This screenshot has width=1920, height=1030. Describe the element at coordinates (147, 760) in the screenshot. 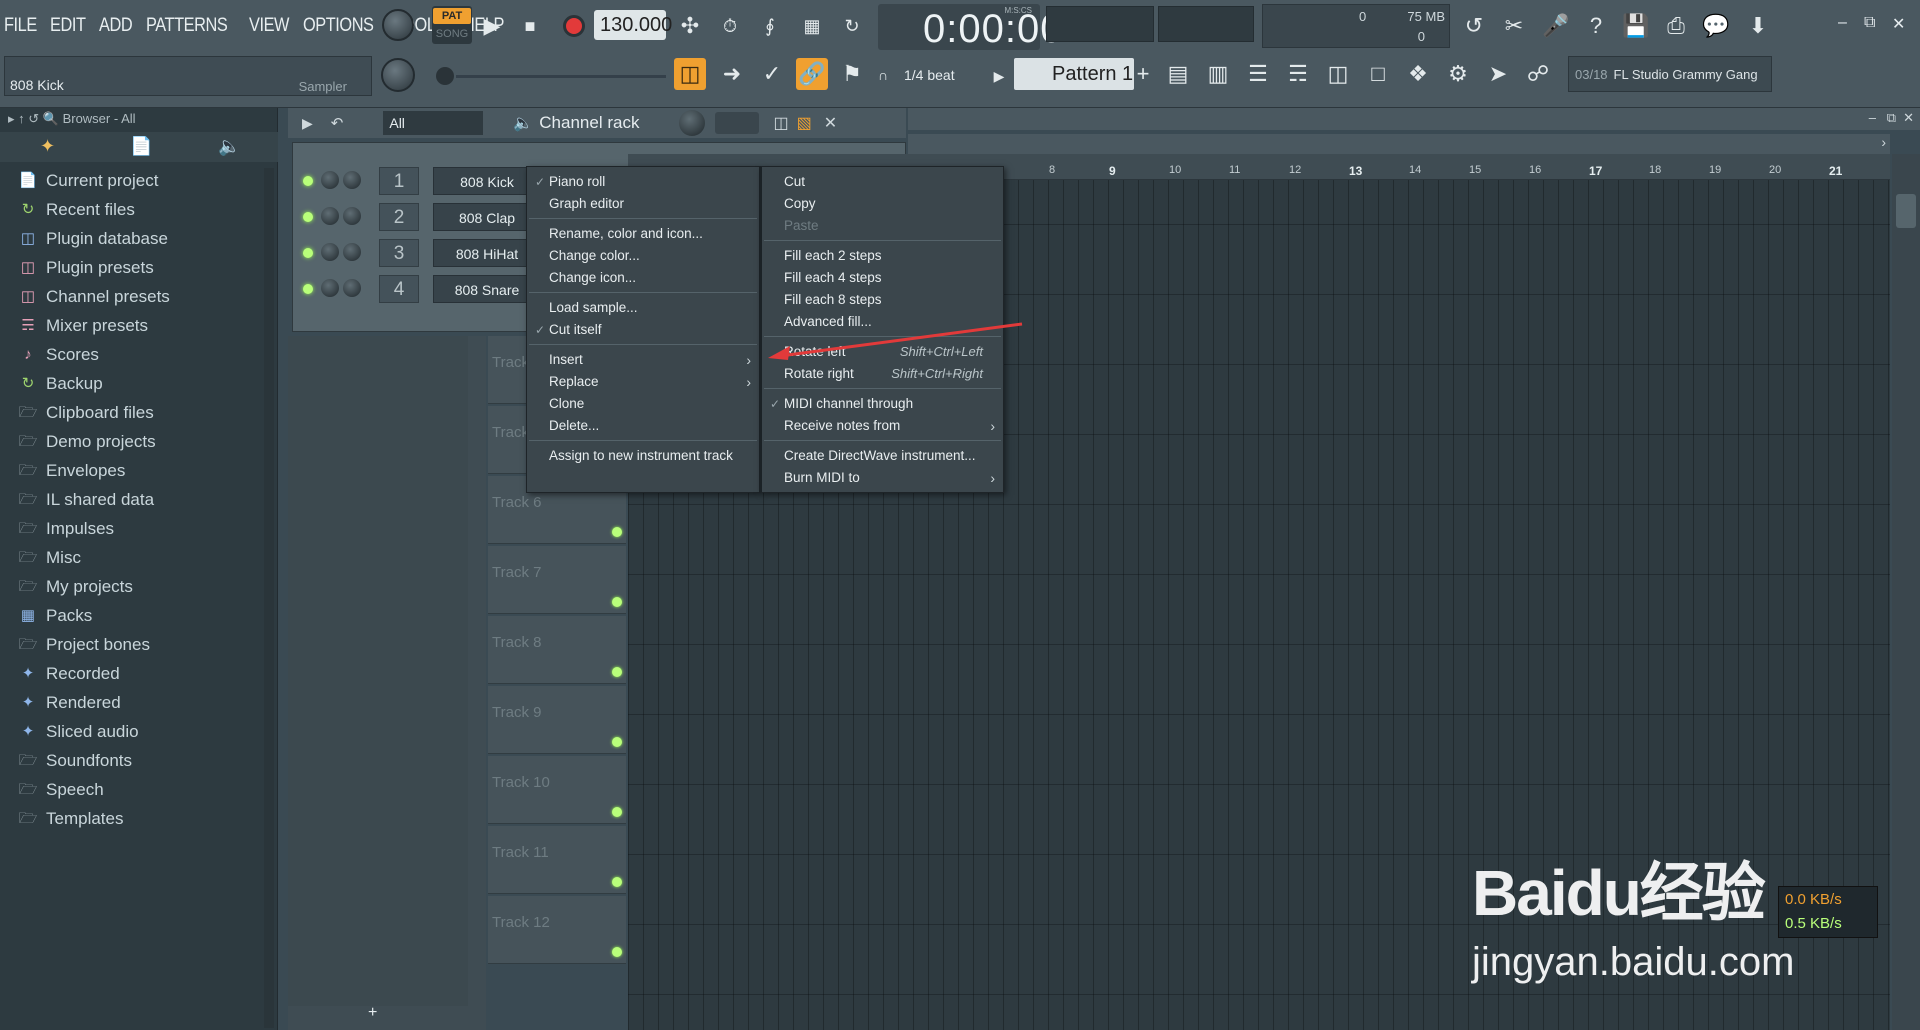

I see `browser-item: 🗁 Soundfonts` at that location.